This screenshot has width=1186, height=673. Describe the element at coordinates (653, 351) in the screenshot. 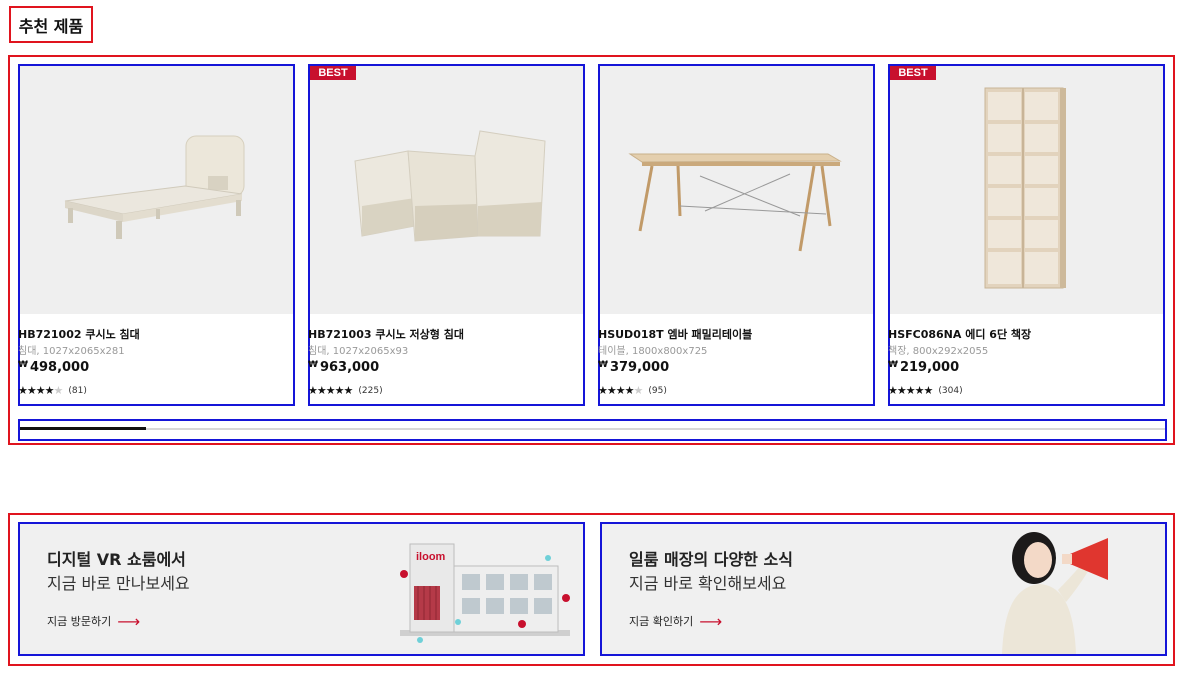

I see `product-spec: 테이블, 1800x800x725` at that location.